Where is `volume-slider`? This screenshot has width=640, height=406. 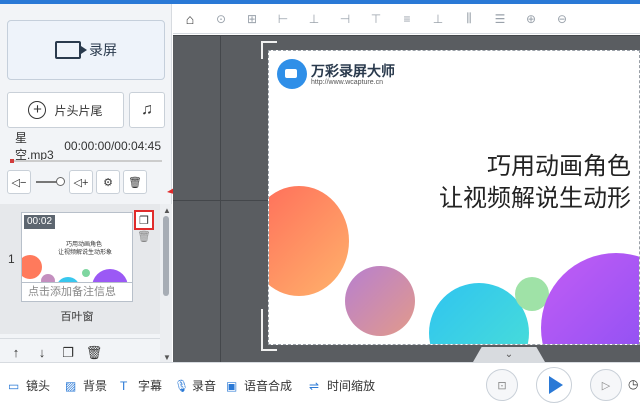 volume-slider is located at coordinates (50, 181).